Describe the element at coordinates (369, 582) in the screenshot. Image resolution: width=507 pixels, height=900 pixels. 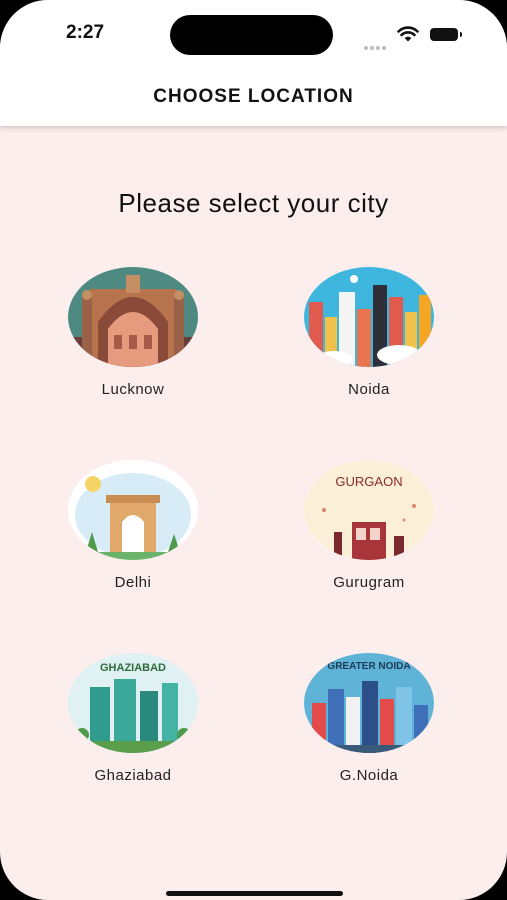
I see `city-label: Gurugram` at that location.